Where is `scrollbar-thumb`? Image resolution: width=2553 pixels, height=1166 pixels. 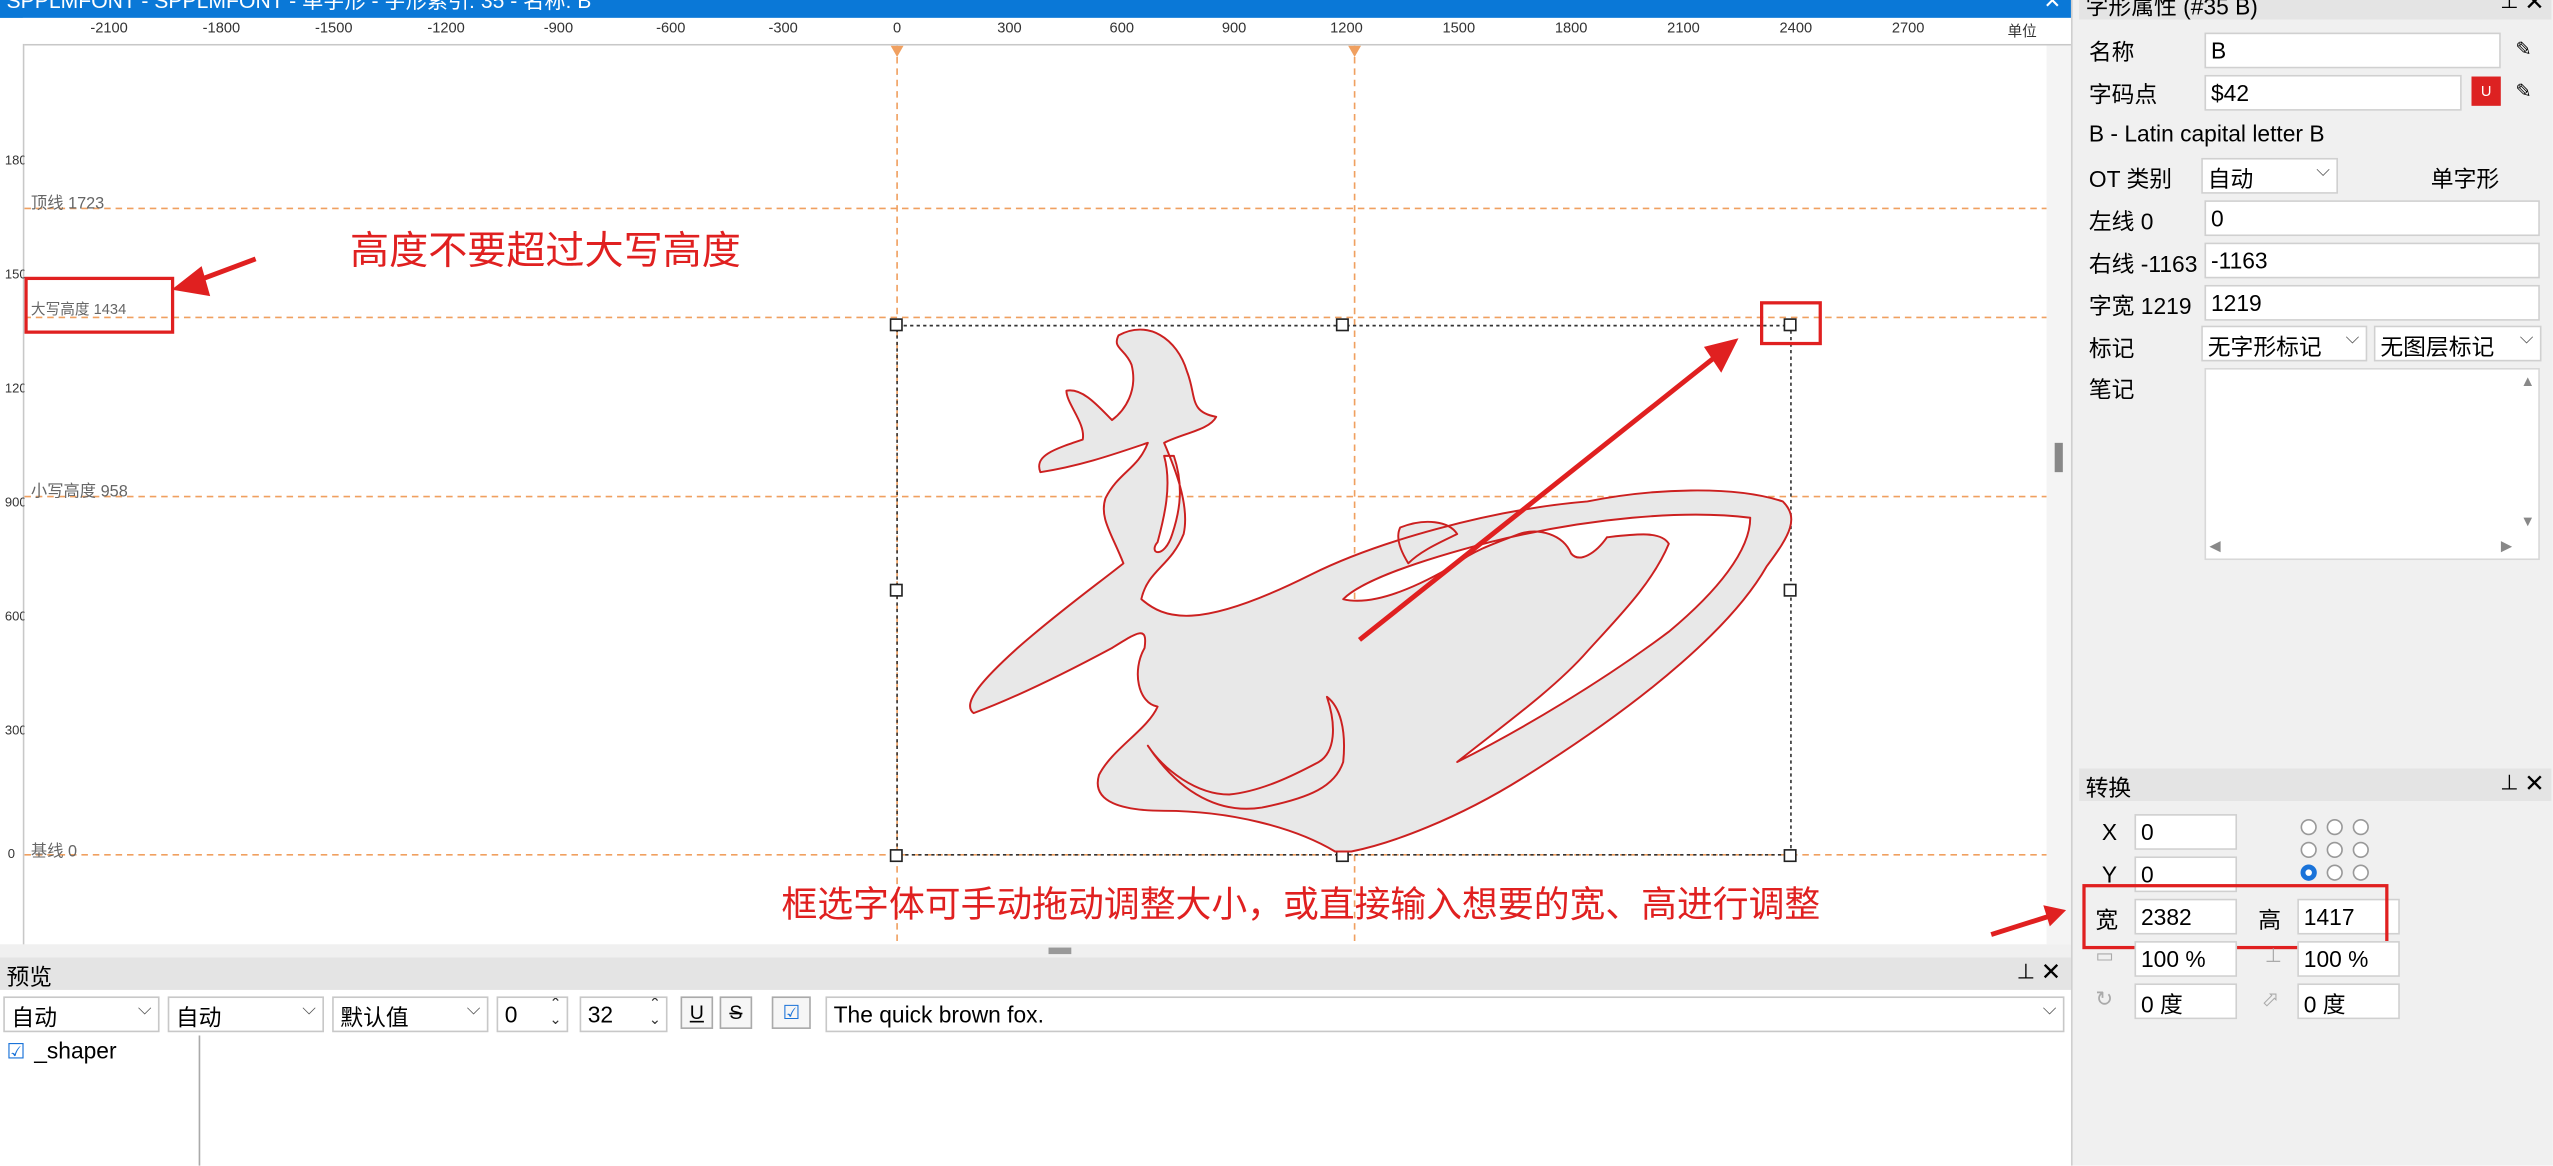 scrollbar-thumb is located at coordinates (2058, 457).